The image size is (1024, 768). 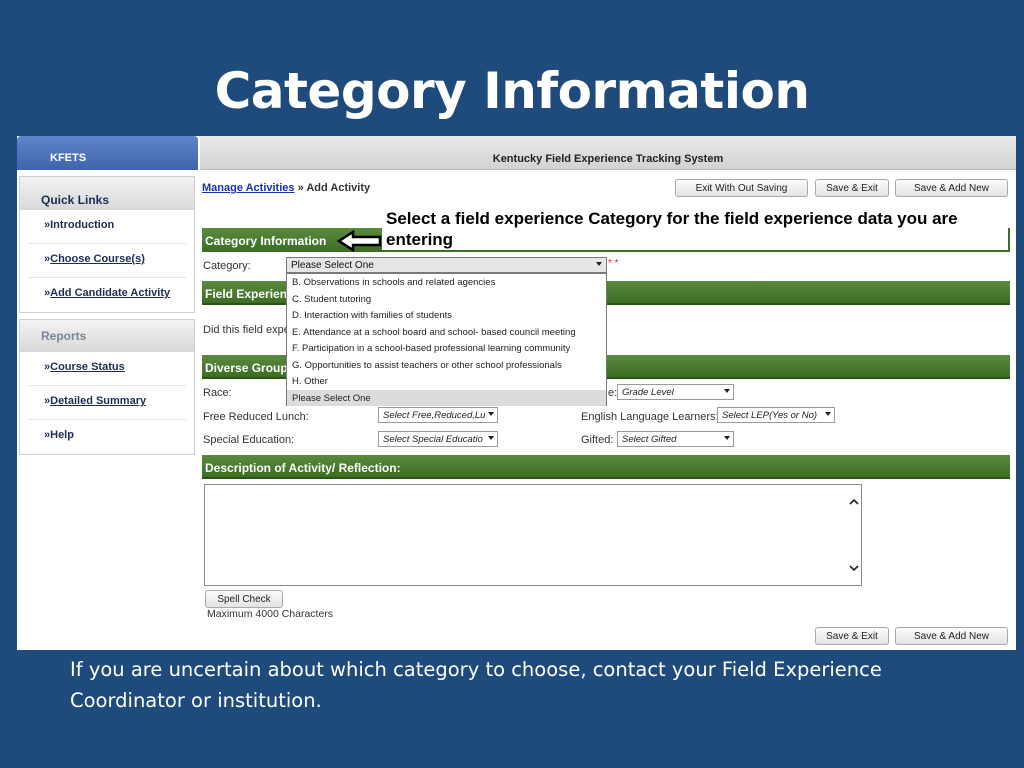 I want to click on sidebar-item-label: Detailed Summary, so click(x=98, y=401).